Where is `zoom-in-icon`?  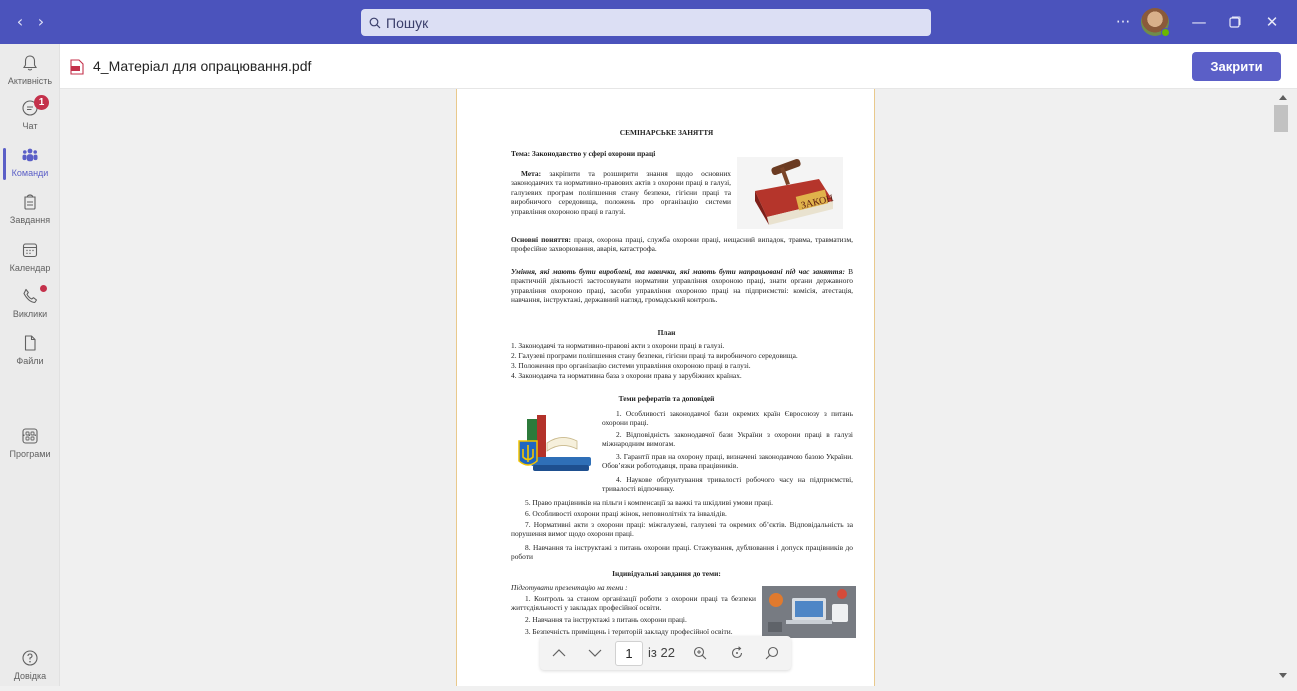
zoom-in-icon is located at coordinates (700, 653).